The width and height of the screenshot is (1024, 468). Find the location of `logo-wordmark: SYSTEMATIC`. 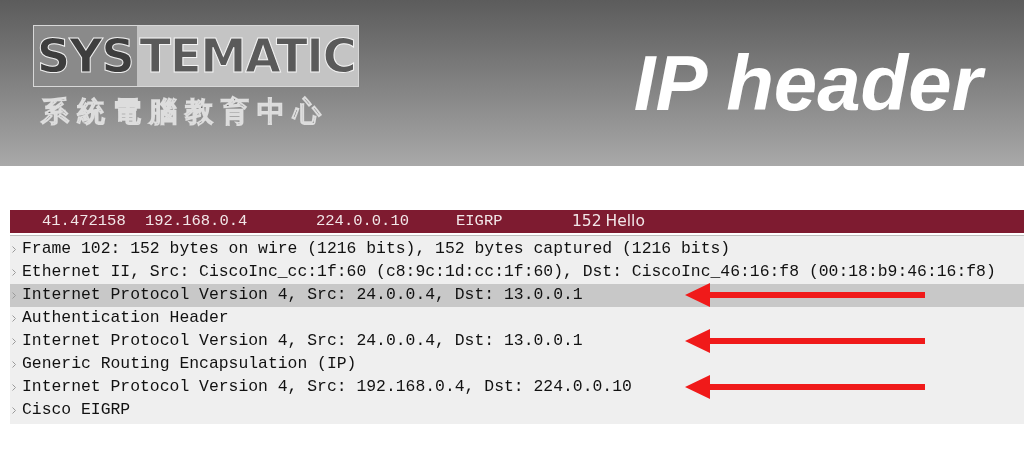

logo-wordmark: SYSTEMATIC is located at coordinates (196, 56).